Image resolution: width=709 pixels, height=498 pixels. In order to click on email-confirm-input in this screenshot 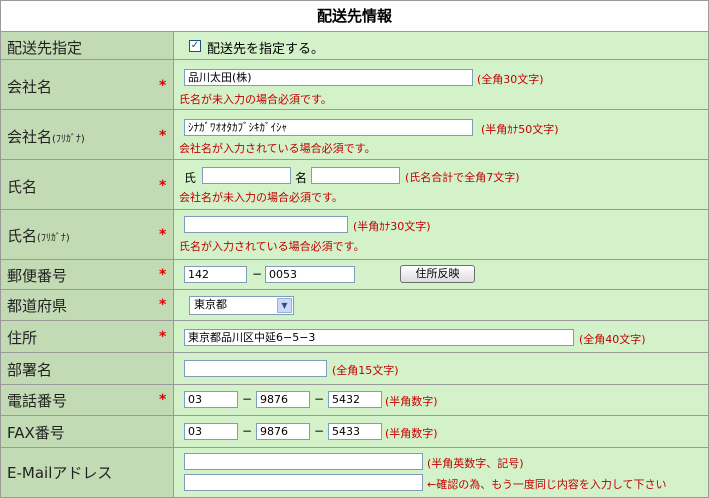, I will do `click(303, 482)`.